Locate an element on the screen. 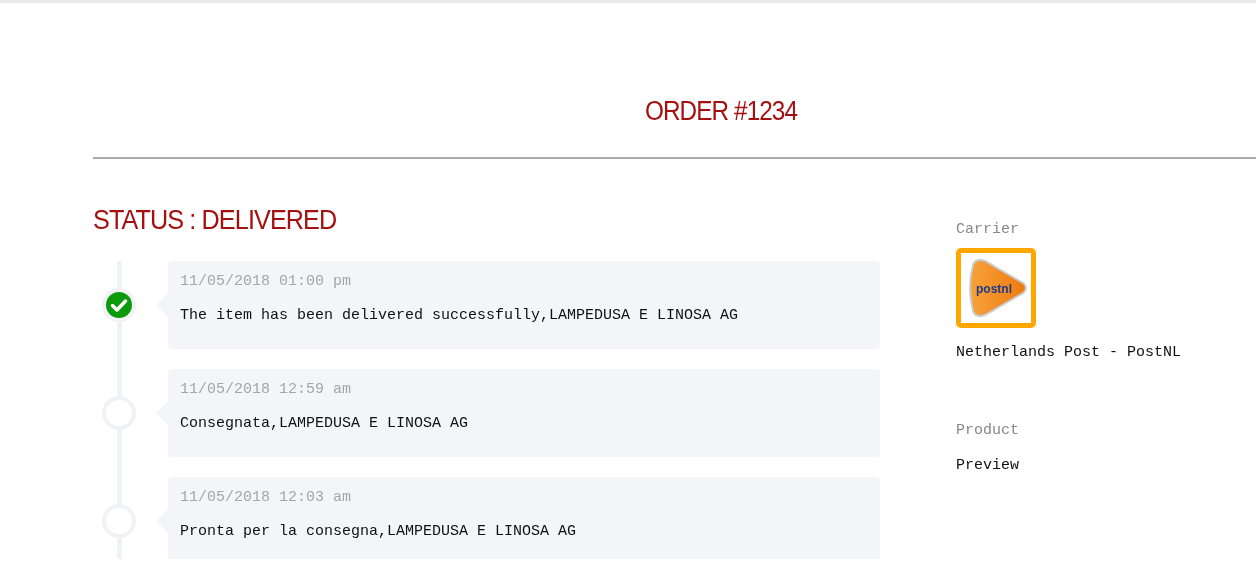 Image resolution: width=1256 pixels, height=561 pixels. event-message: Pronta per la consegna,LAMPEDUSA E LINOSA AG is located at coordinates (379, 532).